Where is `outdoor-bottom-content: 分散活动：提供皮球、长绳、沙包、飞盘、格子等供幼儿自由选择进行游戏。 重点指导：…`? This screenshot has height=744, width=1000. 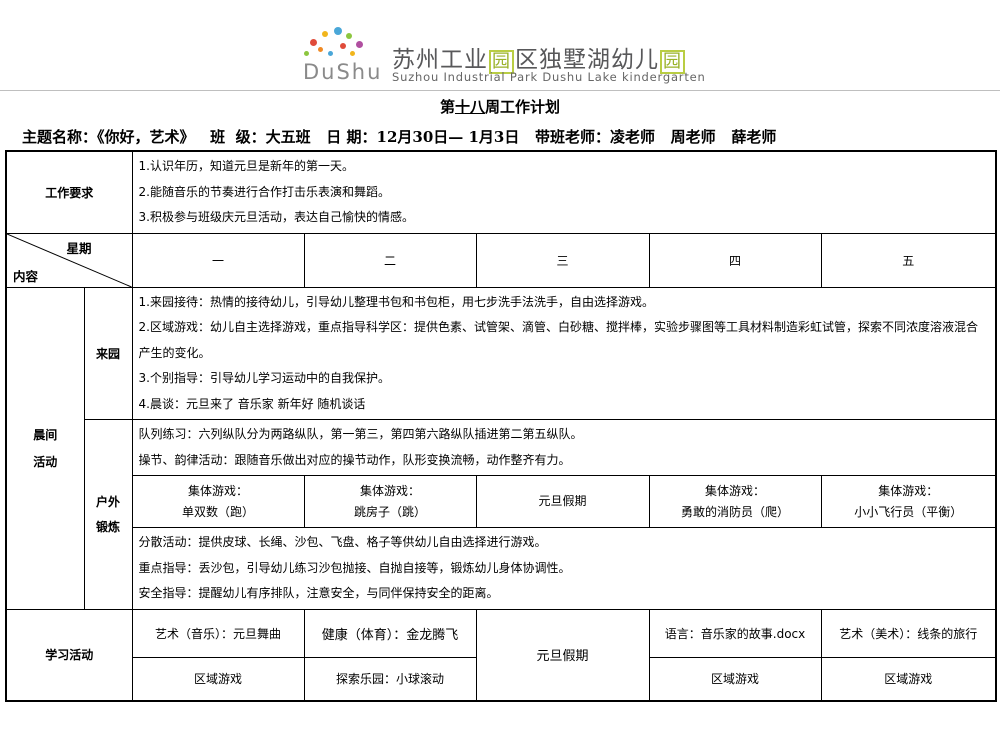 outdoor-bottom-content: 分散活动：提供皮球、长绳、沙包、飞盘、格子等供幼儿自由选择进行游戏。 重点指导：… is located at coordinates (564, 568).